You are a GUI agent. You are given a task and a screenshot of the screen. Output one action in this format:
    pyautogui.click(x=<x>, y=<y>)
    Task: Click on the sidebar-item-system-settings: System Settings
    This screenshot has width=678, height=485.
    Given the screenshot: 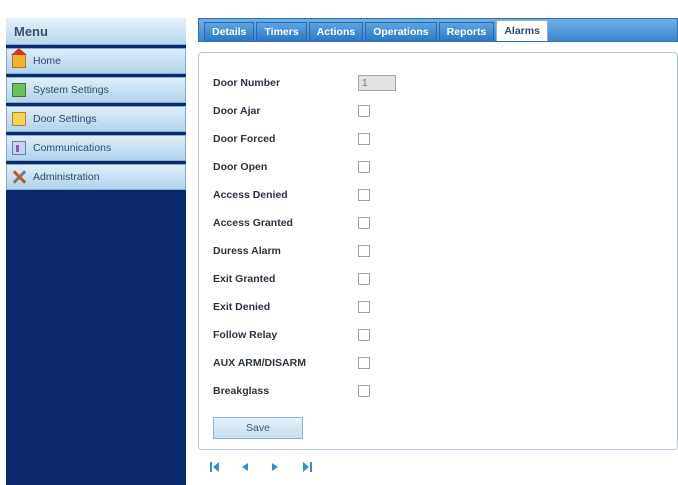 What is the action you would take?
    pyautogui.click(x=96, y=90)
    